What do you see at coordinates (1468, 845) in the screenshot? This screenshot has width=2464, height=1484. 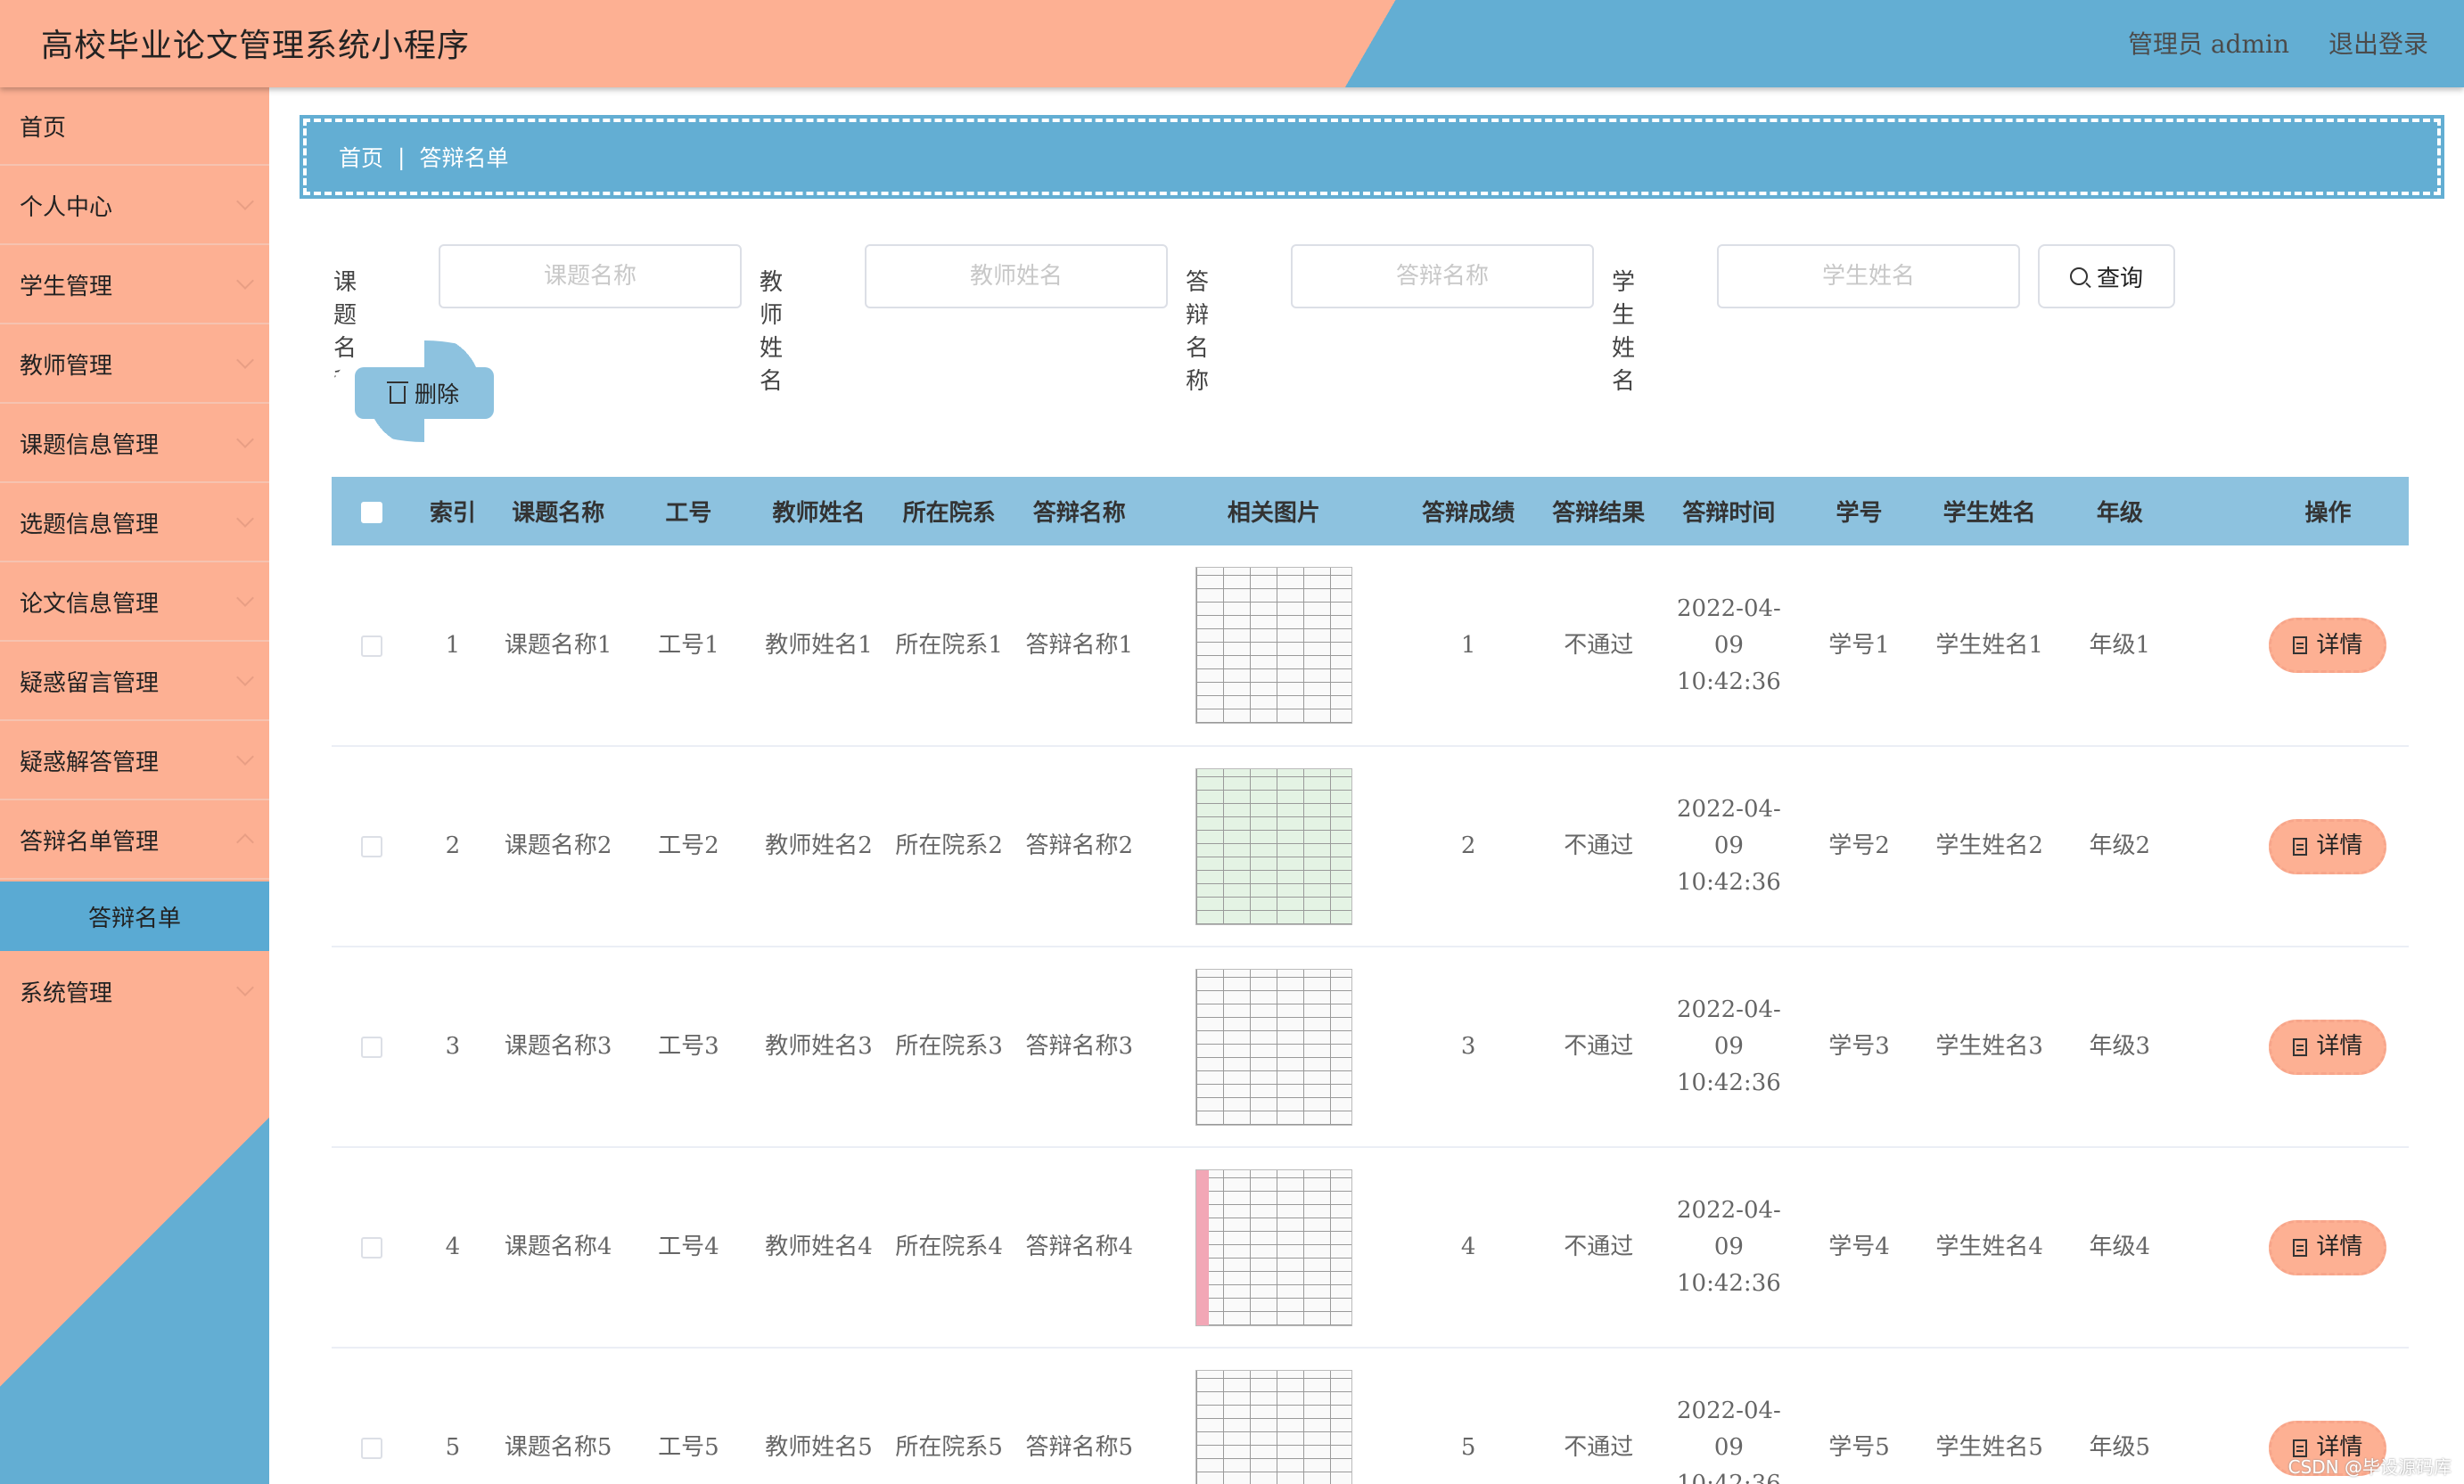 I see `cell-score: 2` at bounding box center [1468, 845].